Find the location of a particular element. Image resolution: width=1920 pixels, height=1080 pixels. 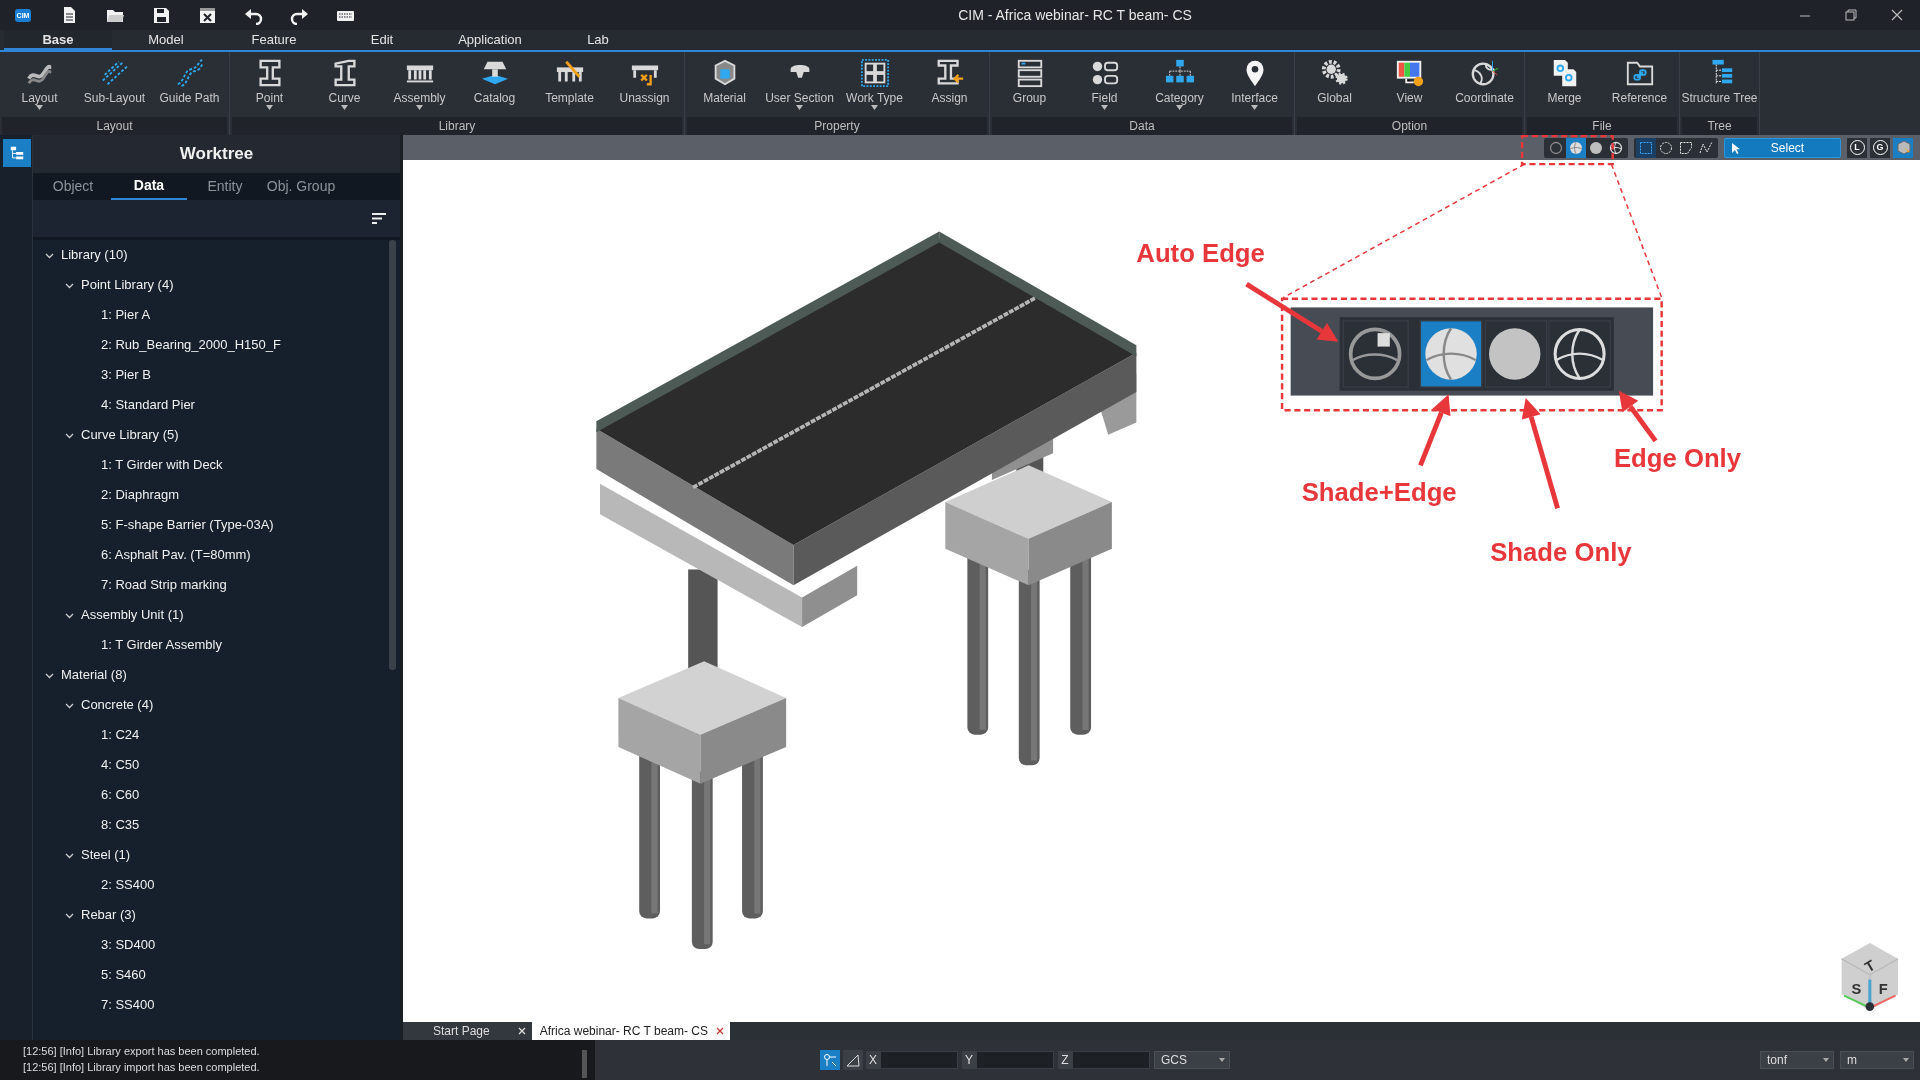

menu-tab: Application is located at coordinates (490, 40).